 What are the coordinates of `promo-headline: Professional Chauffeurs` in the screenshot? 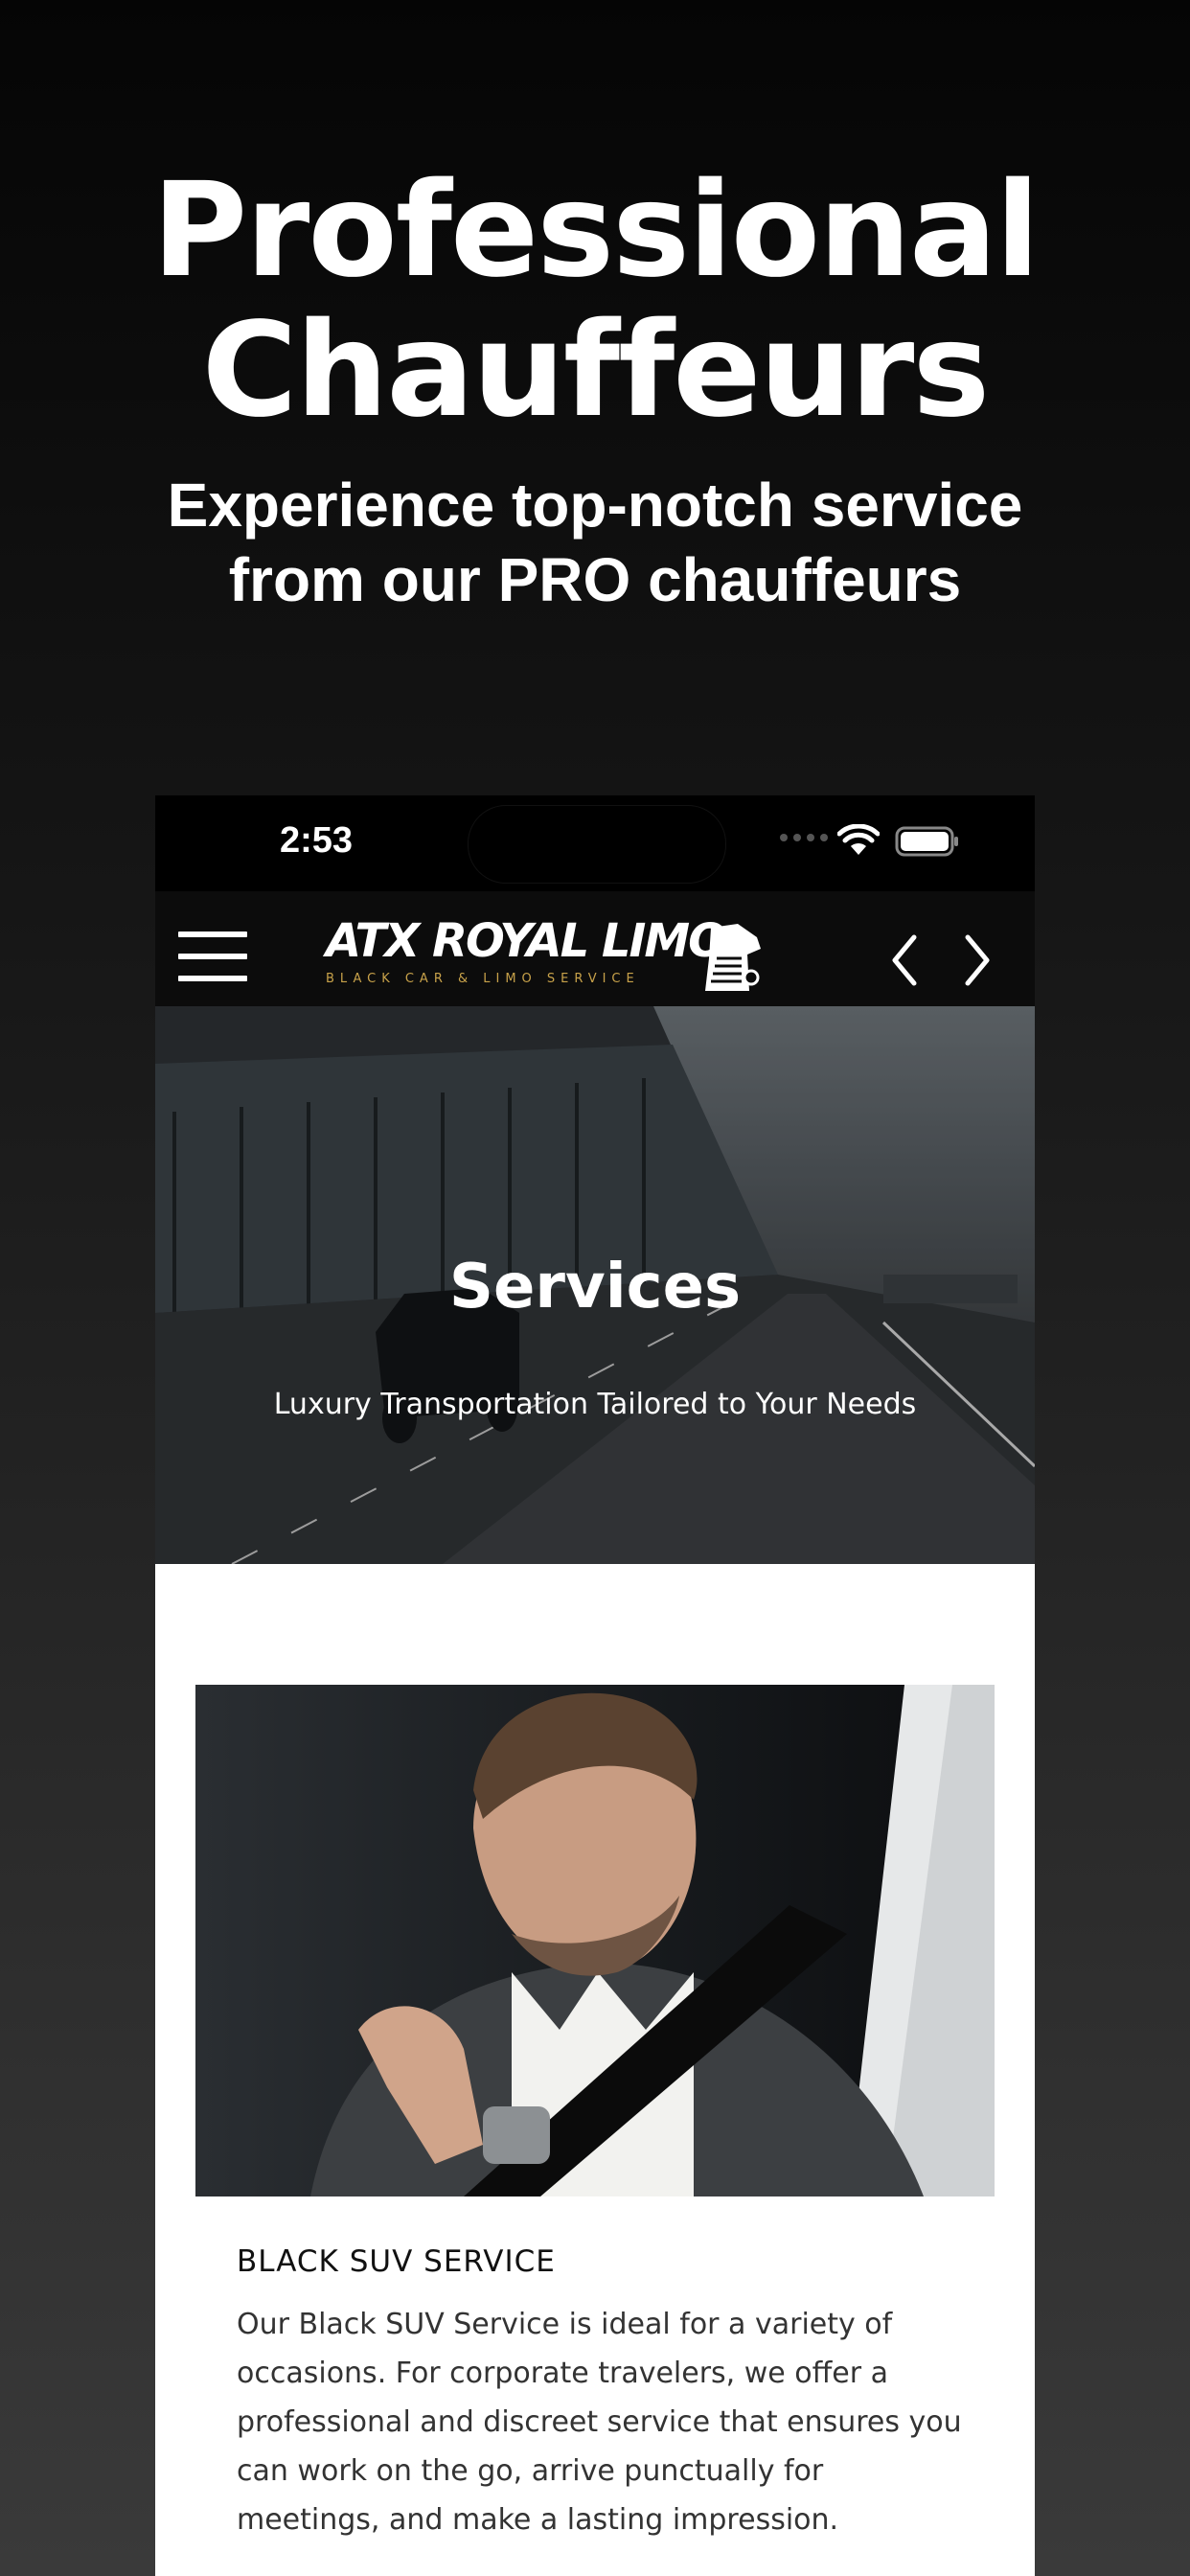 It's located at (595, 301).